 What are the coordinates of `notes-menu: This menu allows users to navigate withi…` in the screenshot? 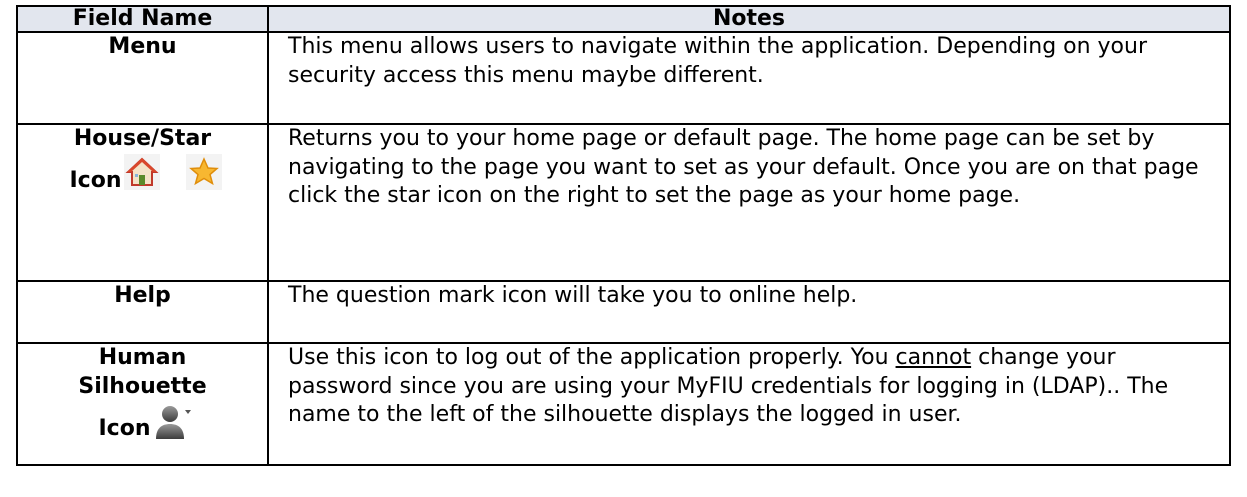 It's located at (718, 61).